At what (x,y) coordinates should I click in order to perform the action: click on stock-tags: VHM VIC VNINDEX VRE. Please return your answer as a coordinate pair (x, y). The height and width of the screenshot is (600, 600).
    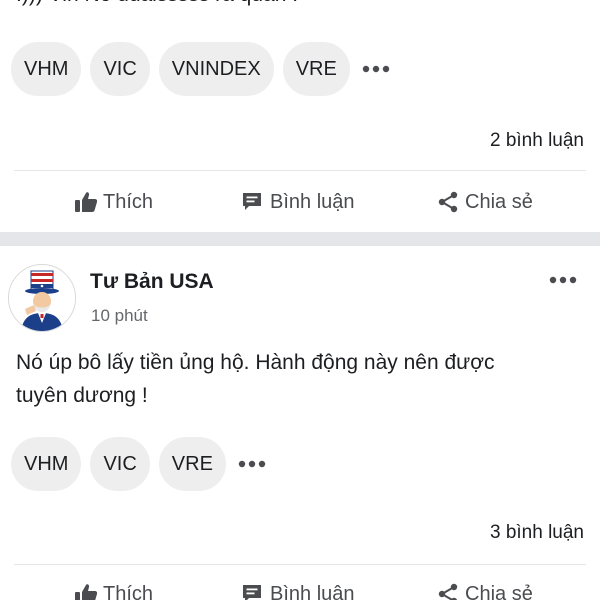
    Looking at the image, I should click on (202, 69).